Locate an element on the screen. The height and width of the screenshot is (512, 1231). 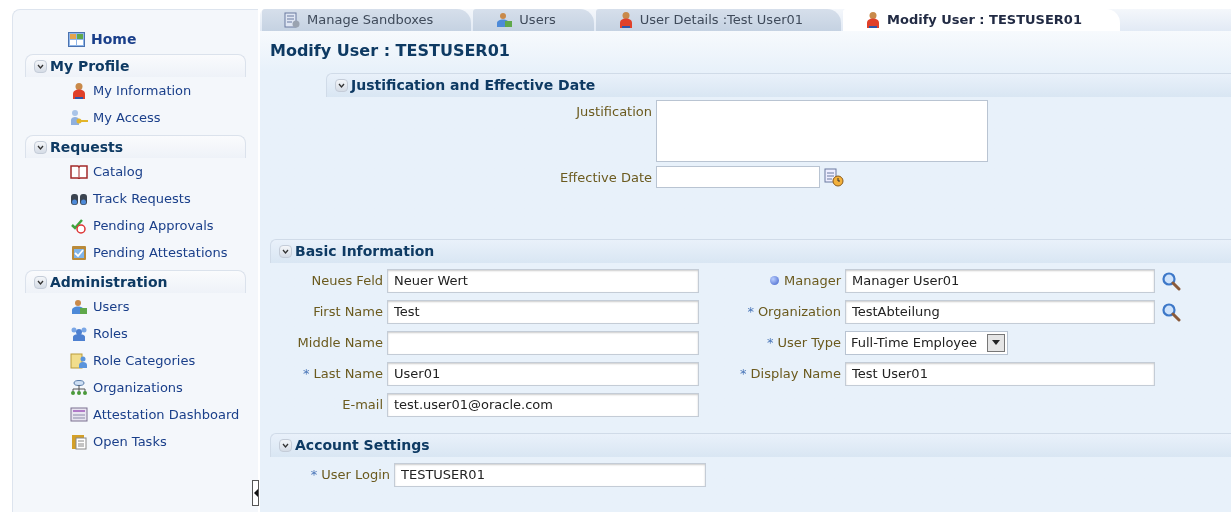
nav-link: Organizations is located at coordinates (138, 387).